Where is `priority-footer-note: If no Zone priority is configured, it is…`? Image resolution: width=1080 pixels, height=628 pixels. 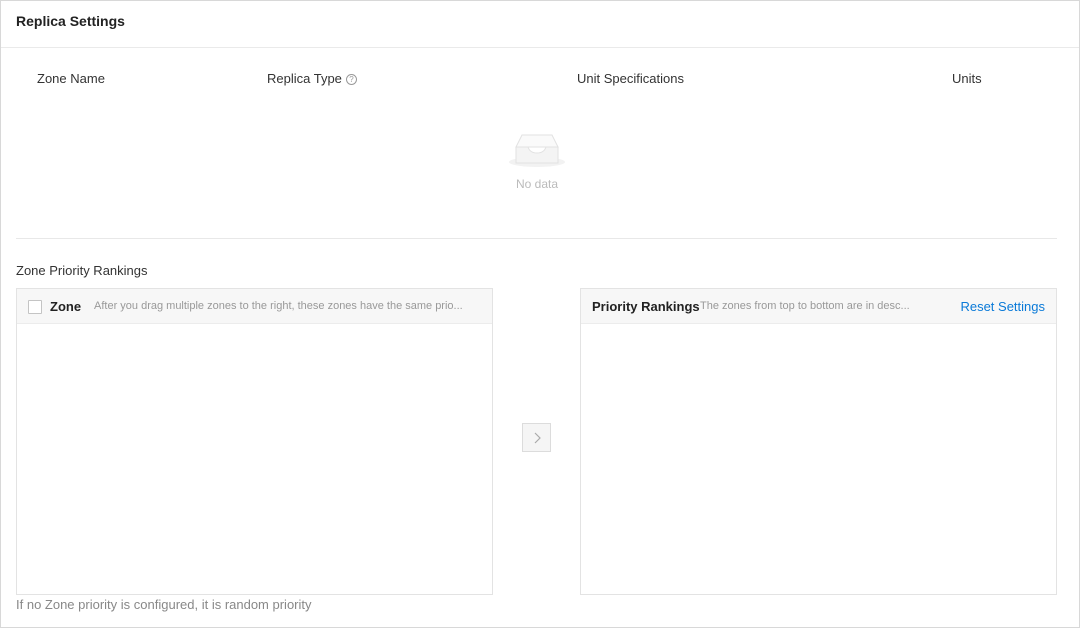
priority-footer-note: If no Zone priority is configured, it is… is located at coordinates (164, 604).